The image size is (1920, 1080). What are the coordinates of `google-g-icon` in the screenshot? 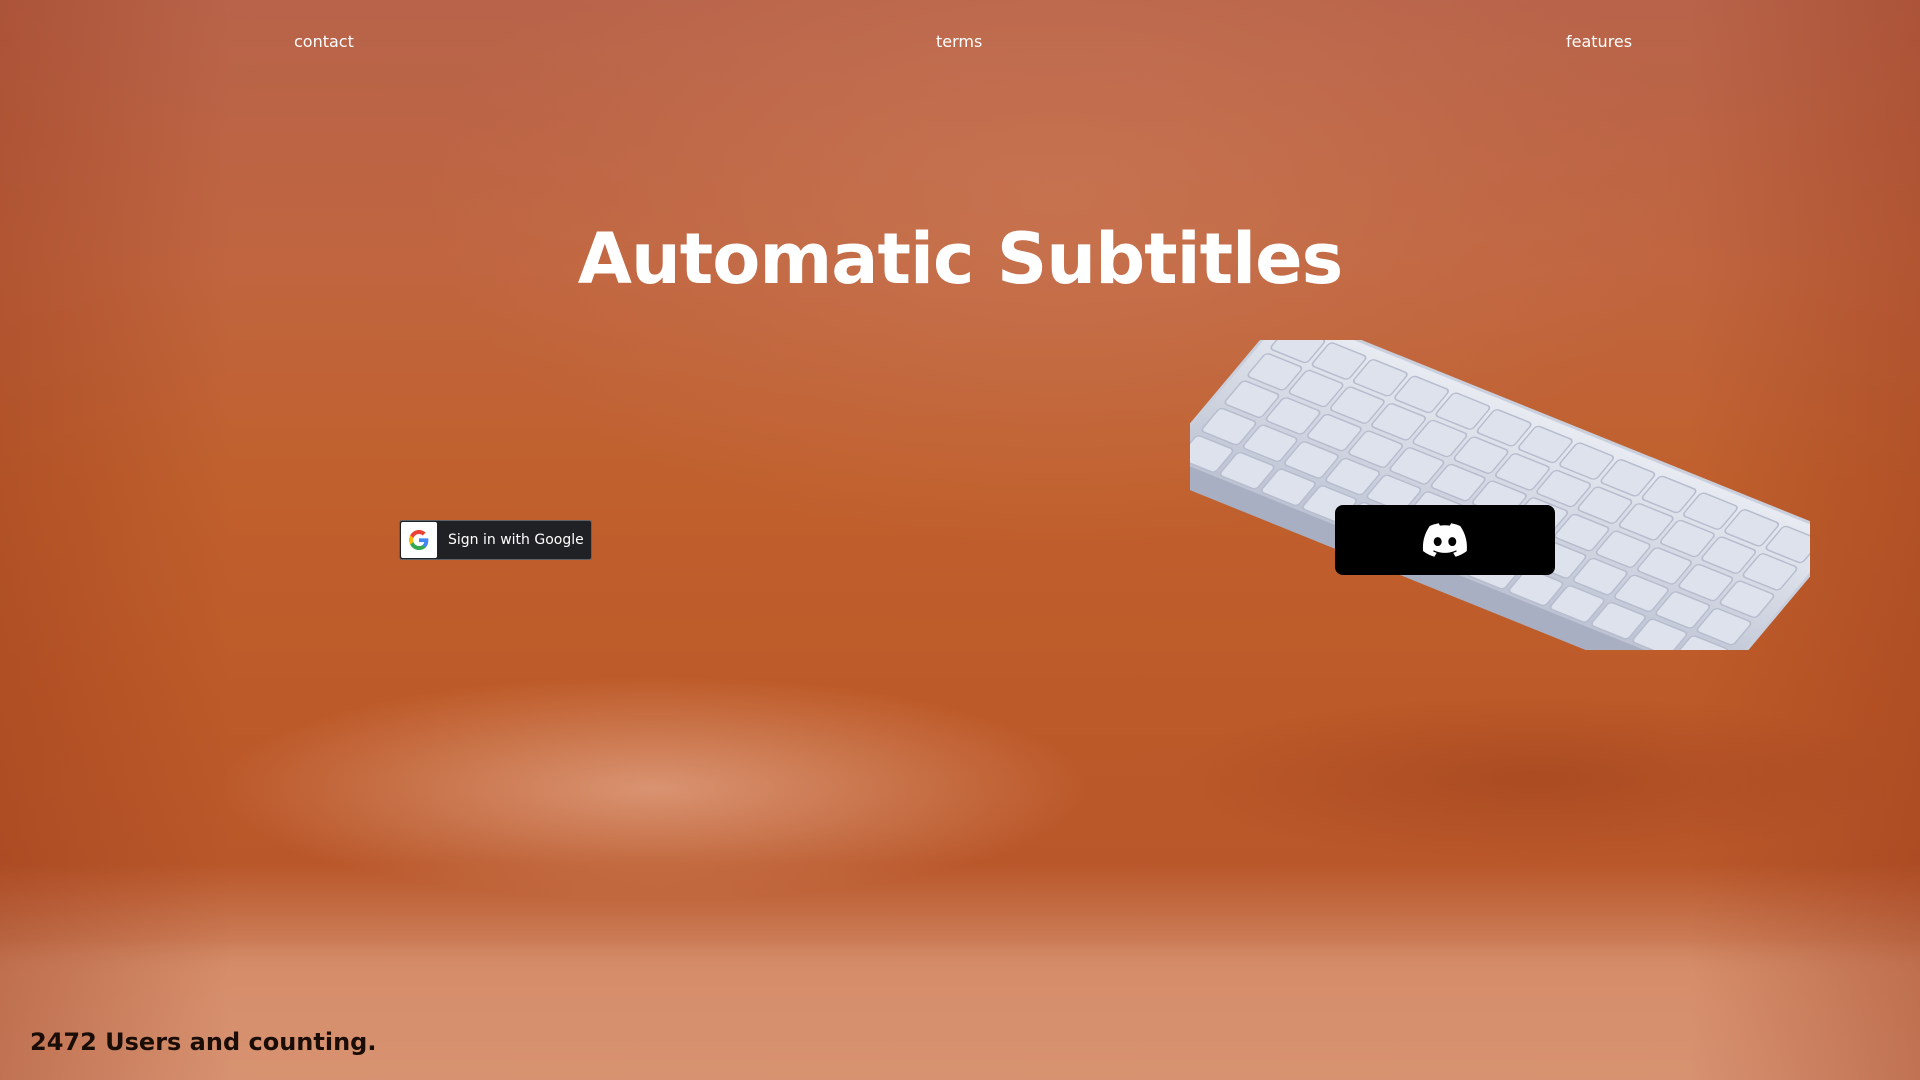 It's located at (419, 540).